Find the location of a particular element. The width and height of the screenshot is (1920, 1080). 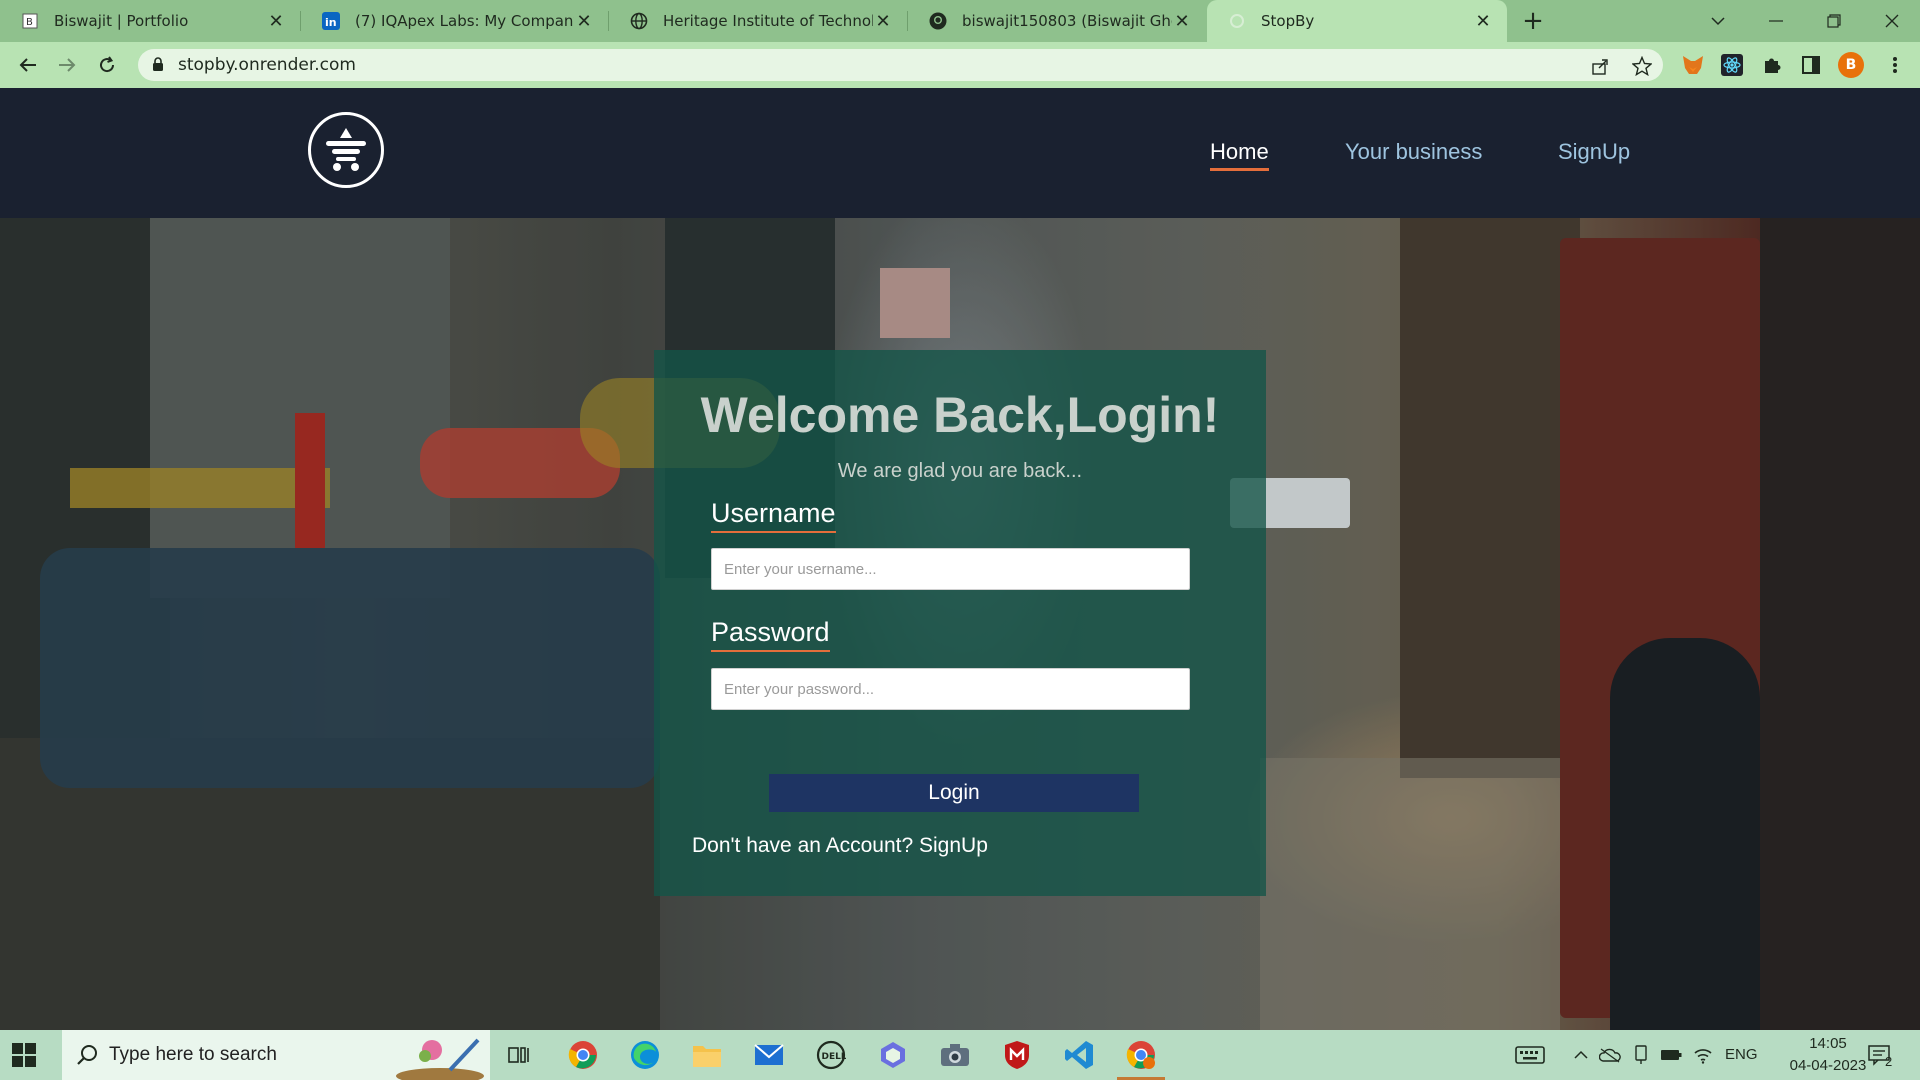

linkedin-icon: in is located at coordinates (331, 21).